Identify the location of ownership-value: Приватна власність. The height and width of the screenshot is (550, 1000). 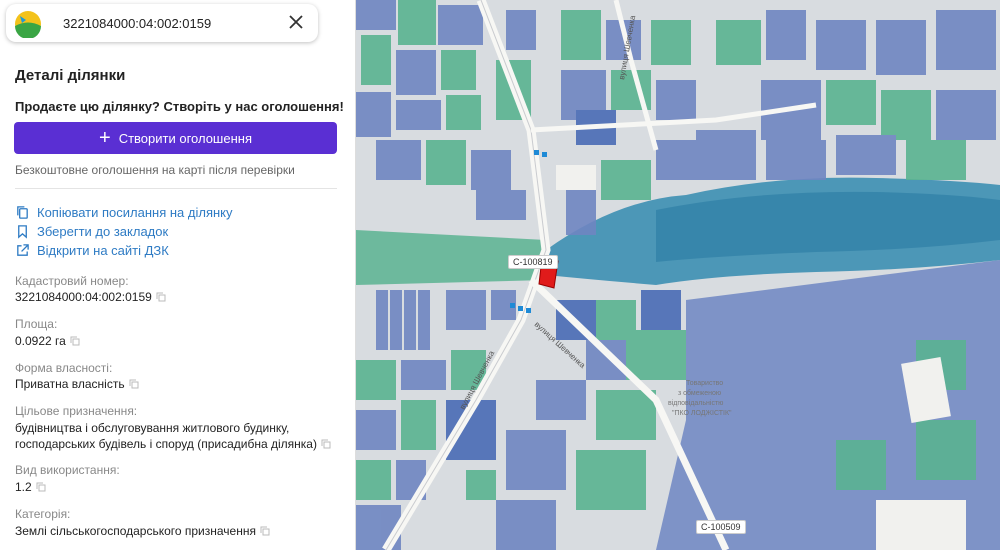
(77, 384).